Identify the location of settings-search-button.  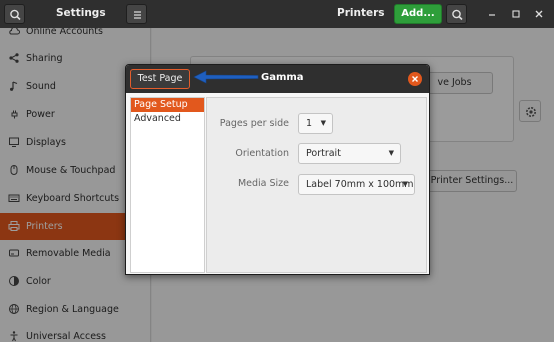
(14, 14).